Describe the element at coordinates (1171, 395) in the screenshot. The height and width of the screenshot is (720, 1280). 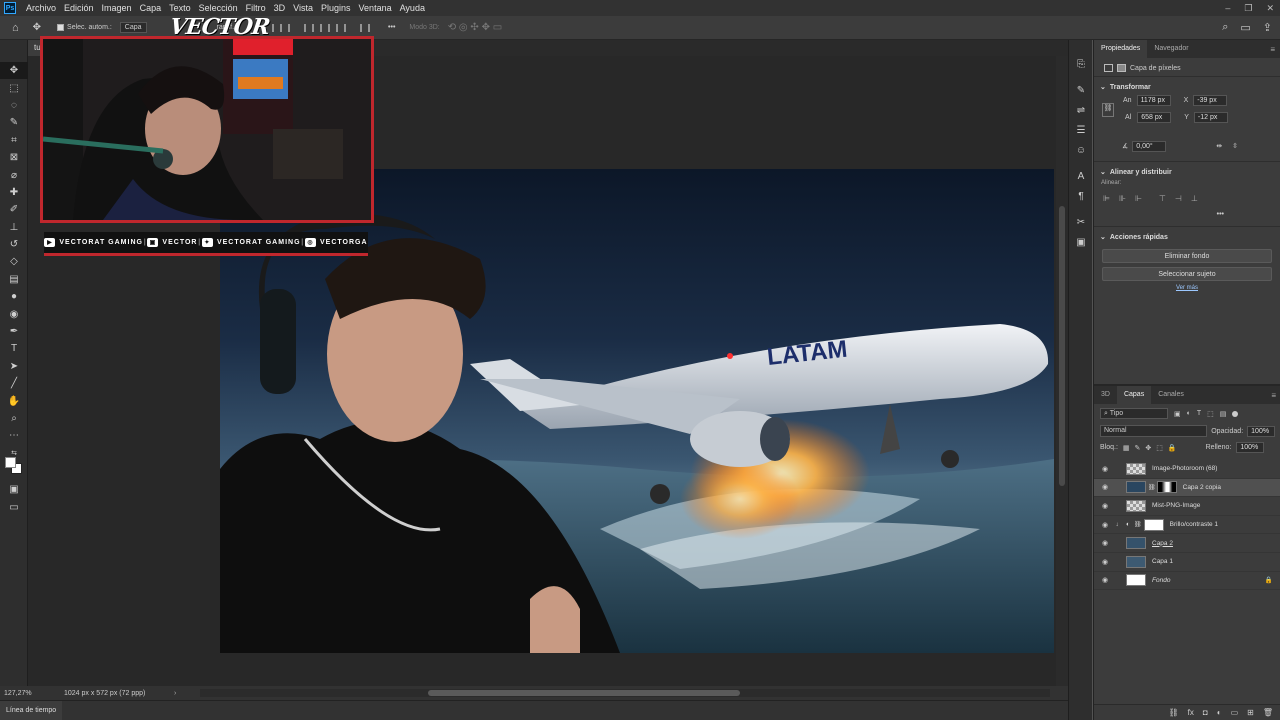
I see `tab-channels: Canales` at that location.